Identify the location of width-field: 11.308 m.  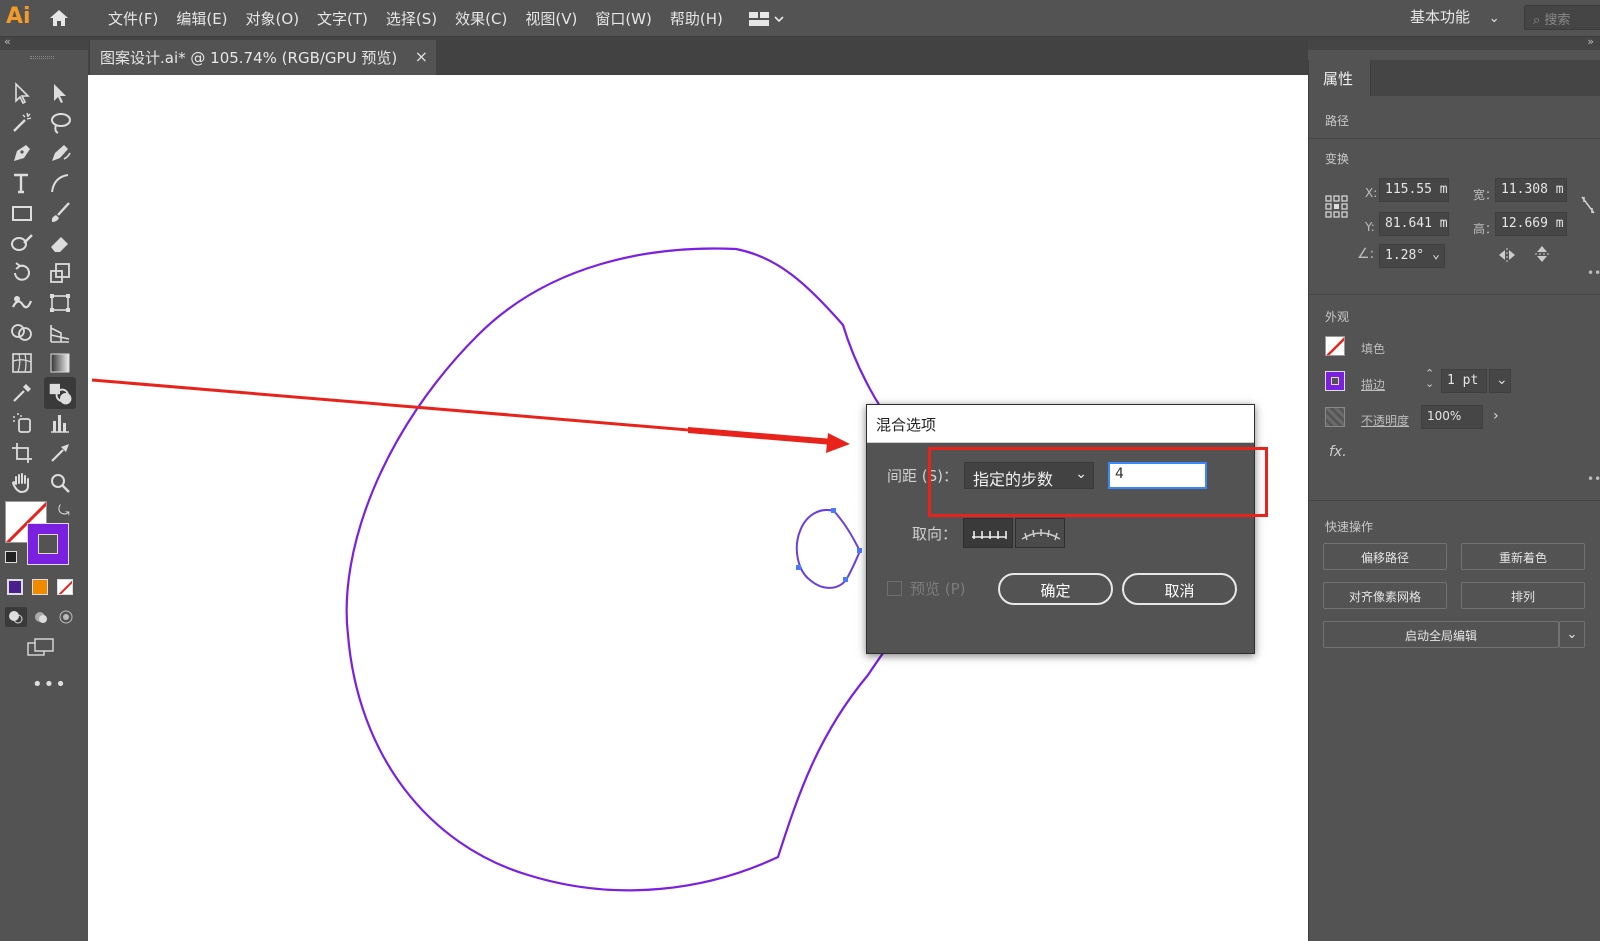
(1531, 190).